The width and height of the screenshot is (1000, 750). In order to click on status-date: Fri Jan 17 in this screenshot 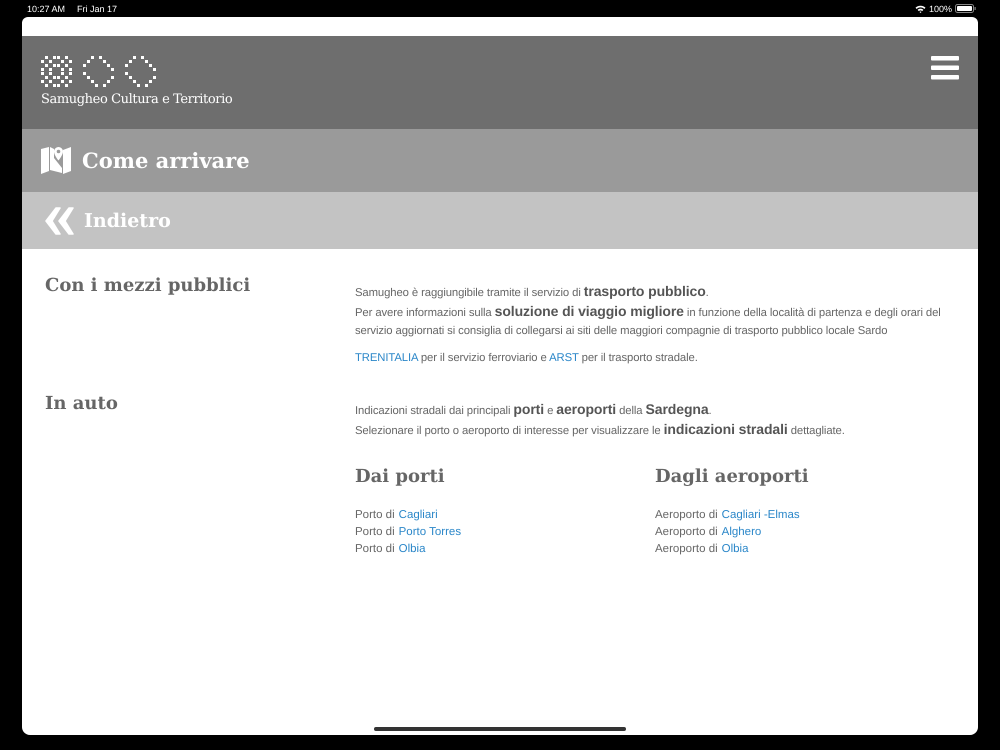, I will do `click(97, 9)`.